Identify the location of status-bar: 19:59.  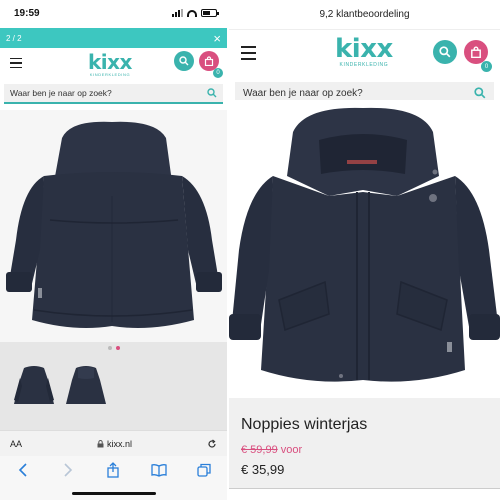
(113, 13).